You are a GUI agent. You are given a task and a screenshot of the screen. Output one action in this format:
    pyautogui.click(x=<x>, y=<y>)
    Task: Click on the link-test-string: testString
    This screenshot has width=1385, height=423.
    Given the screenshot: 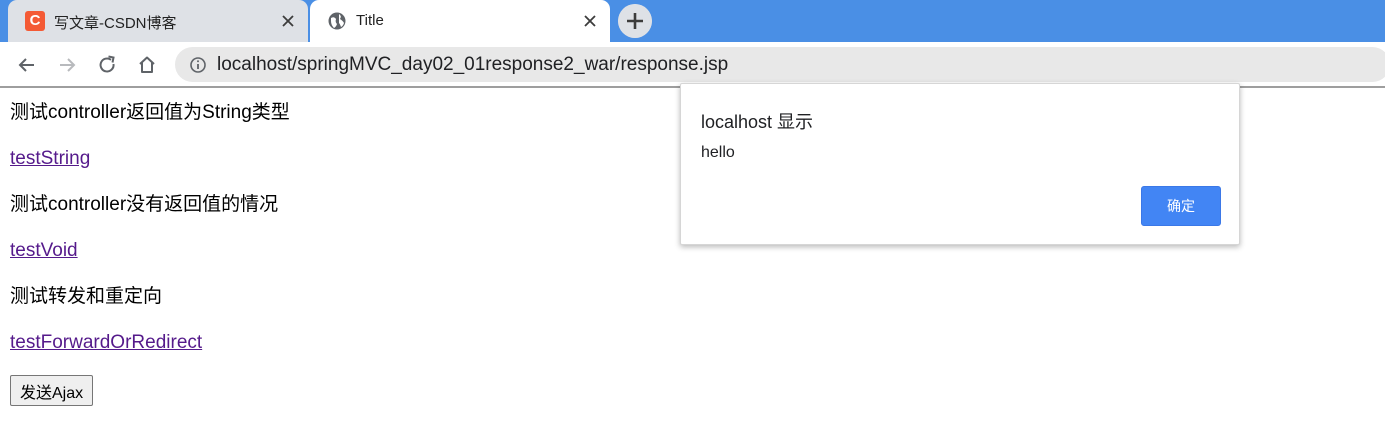 What is the action you would take?
    pyautogui.click(x=50, y=159)
    